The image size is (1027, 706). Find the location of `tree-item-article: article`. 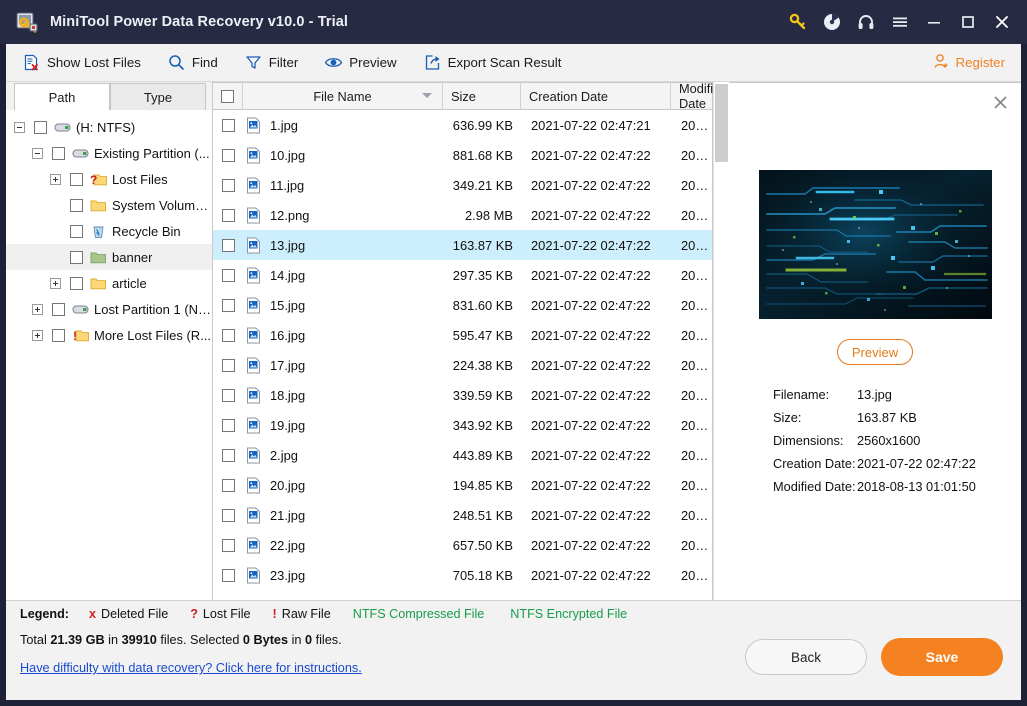

tree-item-article: article is located at coordinates (109, 283).